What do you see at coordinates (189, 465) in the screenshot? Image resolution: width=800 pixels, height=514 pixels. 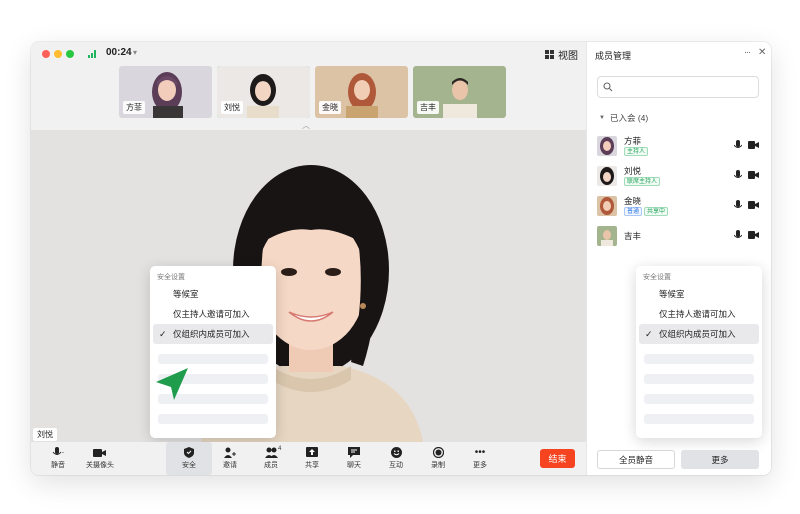 I see `security-label: 安全` at bounding box center [189, 465].